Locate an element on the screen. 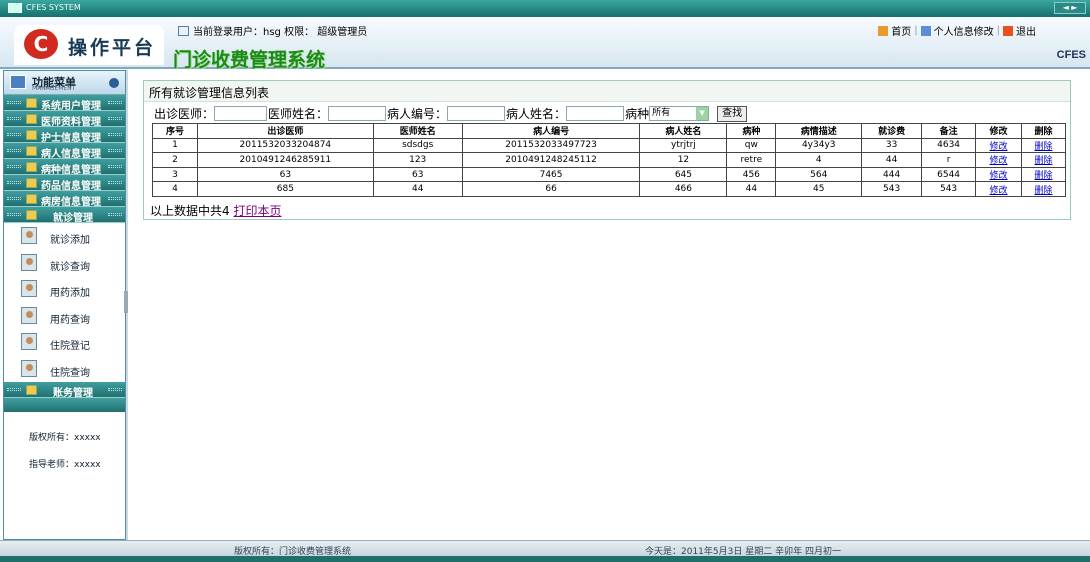  window-titlebar: CFES SYSTEM ◄ ► is located at coordinates (545, 8).